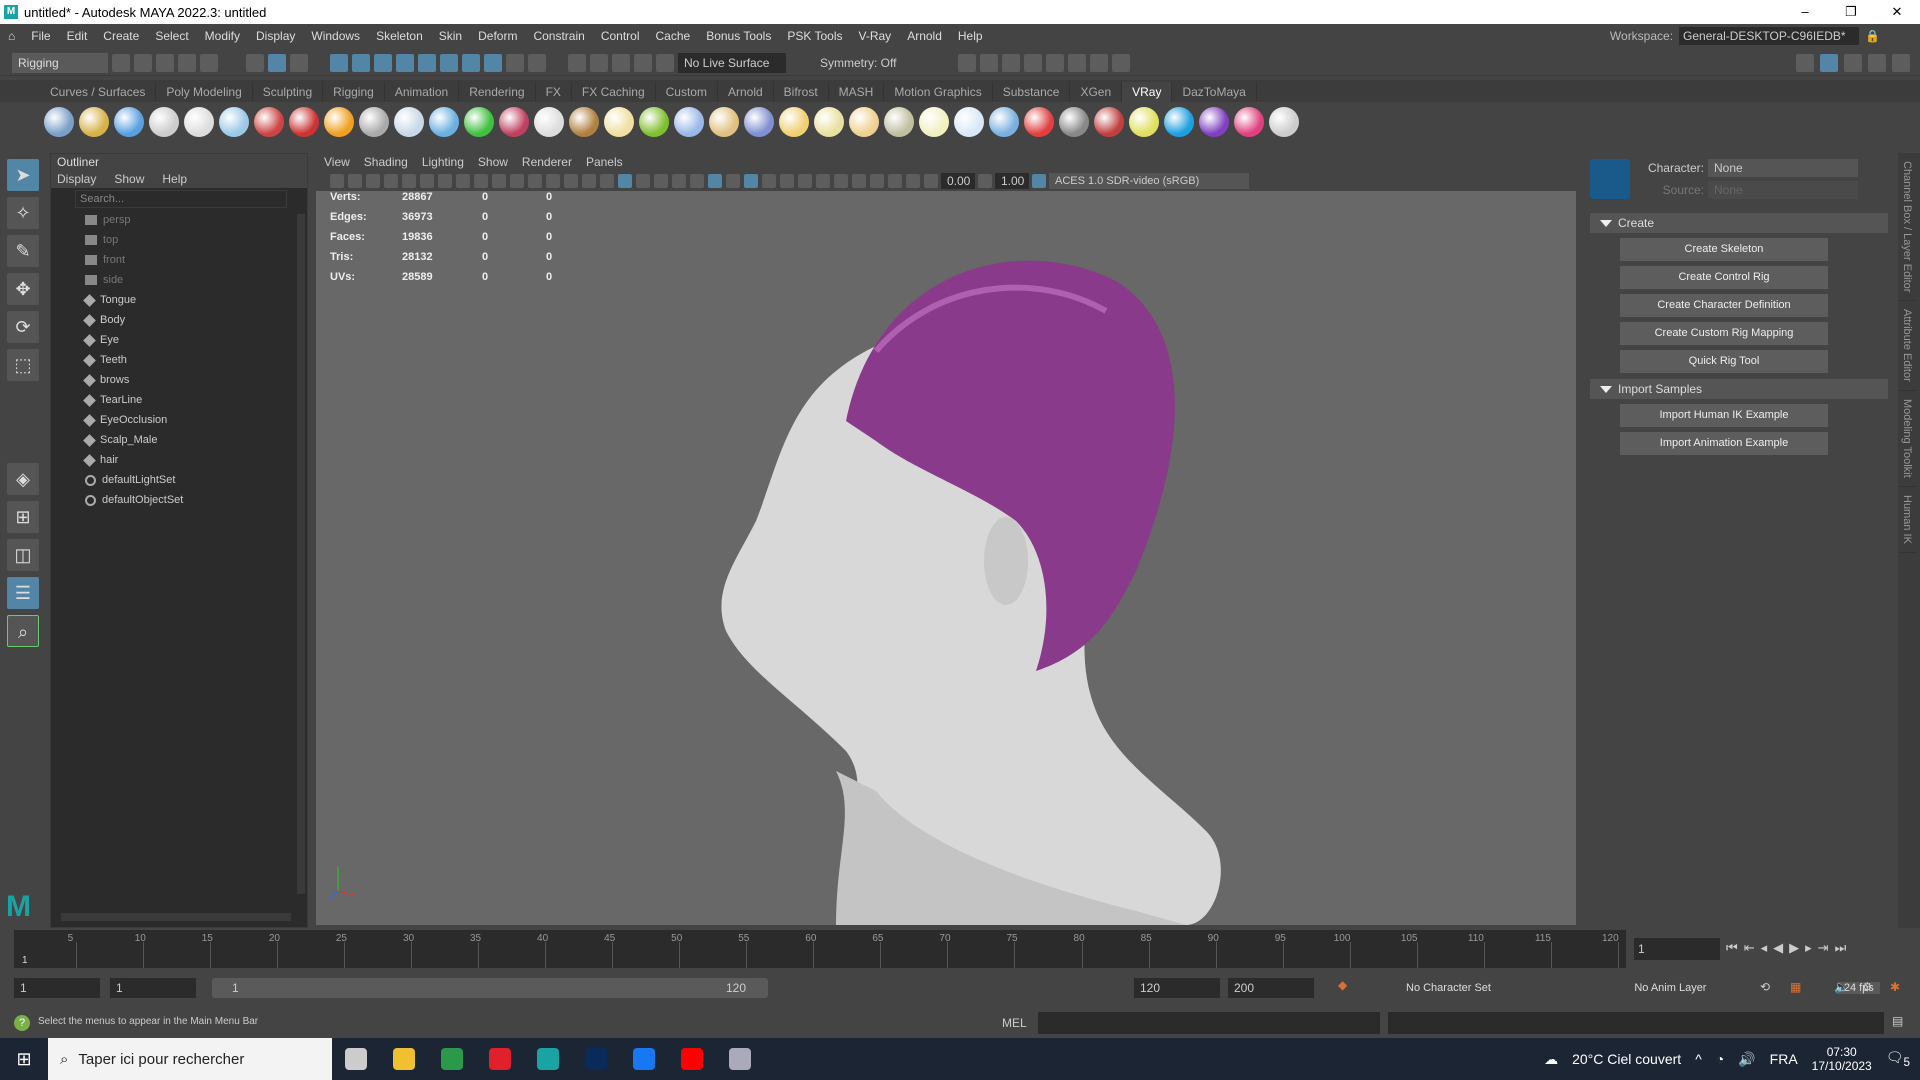 The height and width of the screenshot is (1080, 1920). Describe the element at coordinates (857, 92) in the screenshot. I see `shelf-tab-mash: MASH` at that location.